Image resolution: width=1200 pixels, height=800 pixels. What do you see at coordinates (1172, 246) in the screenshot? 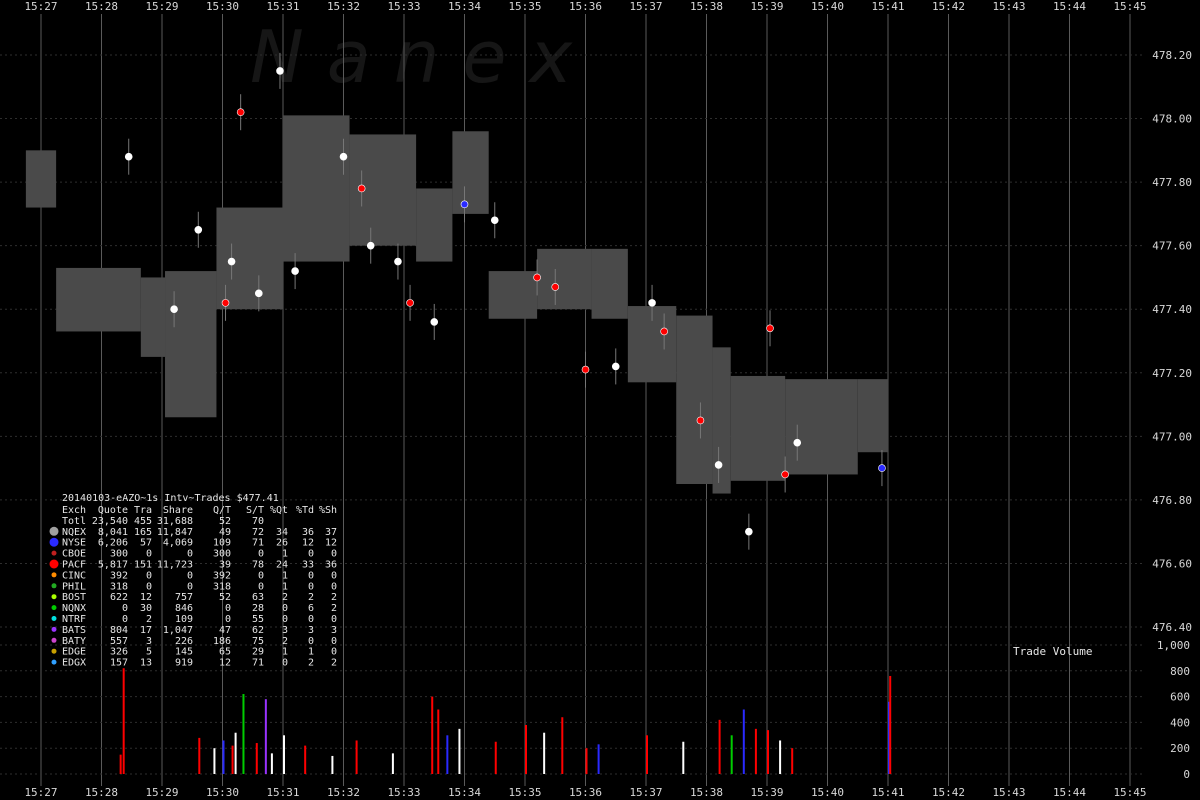
I see `y-tick-label: 477.60` at bounding box center [1172, 246].